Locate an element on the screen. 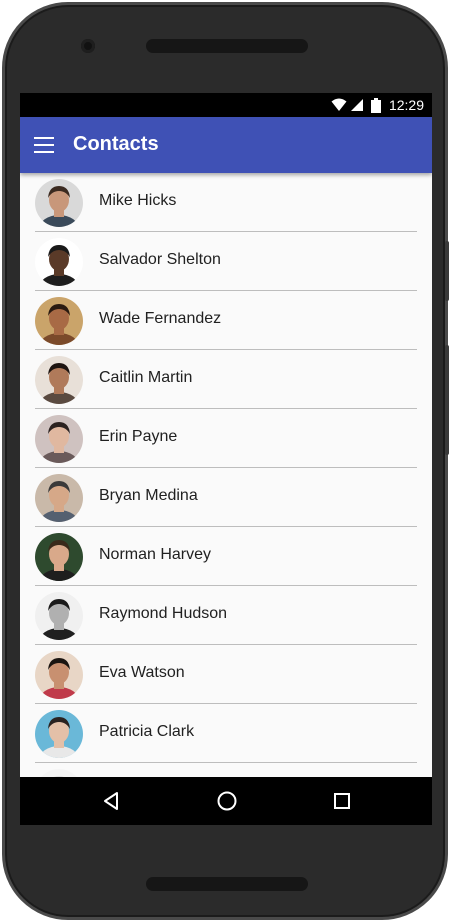 The width and height of the screenshot is (450, 922). contact-name: Mike Hicks is located at coordinates (138, 200).